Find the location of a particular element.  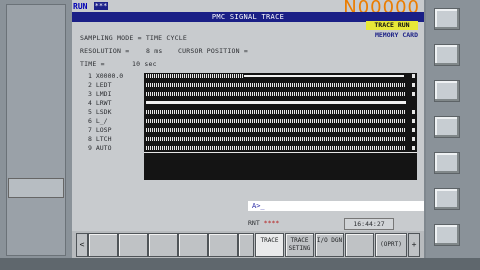

softkey-trace: TRACE is located at coordinates (269, 245).